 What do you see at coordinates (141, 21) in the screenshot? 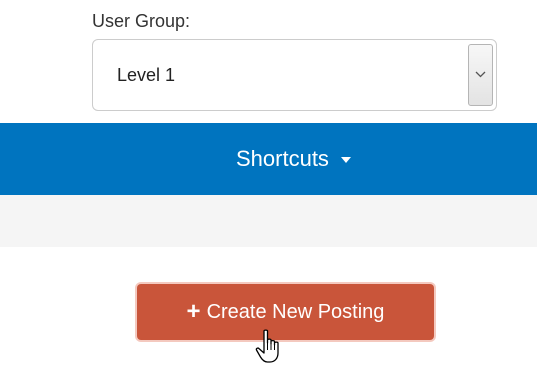
I see `user-group-label: User Group:` at bounding box center [141, 21].